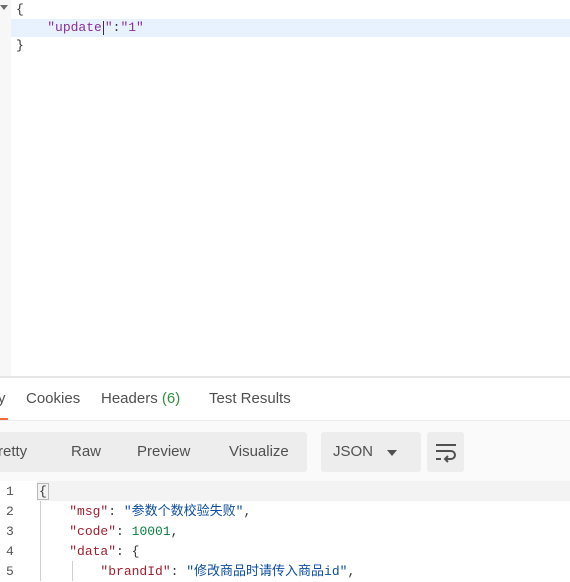 This screenshot has width=570, height=582. What do you see at coordinates (93, 551) in the screenshot?
I see `json-key-data: "data"` at bounding box center [93, 551].